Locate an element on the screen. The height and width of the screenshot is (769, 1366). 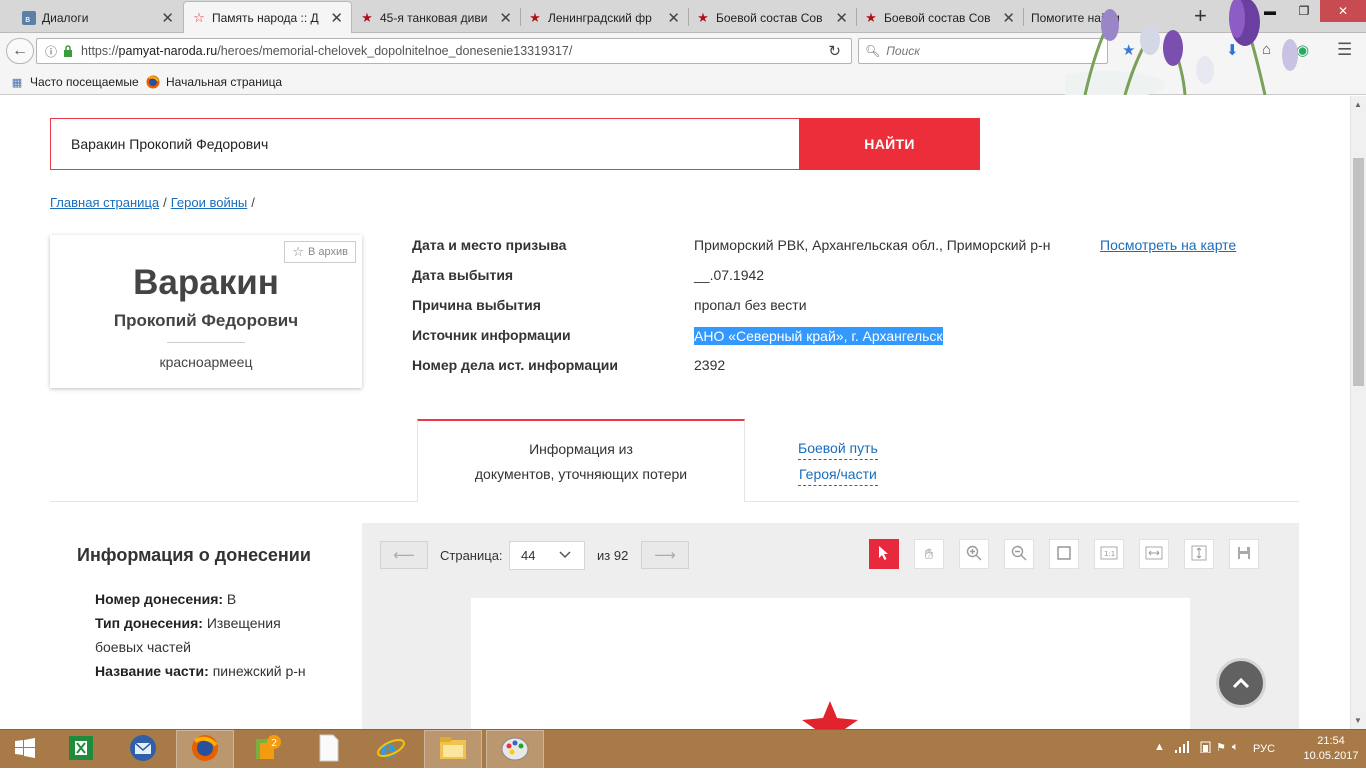
windows-taskbar: 2 e ▲ ⚑ 🔈︎ РУС 21:54 10.05.2017 is located at coordinates (683, 749).